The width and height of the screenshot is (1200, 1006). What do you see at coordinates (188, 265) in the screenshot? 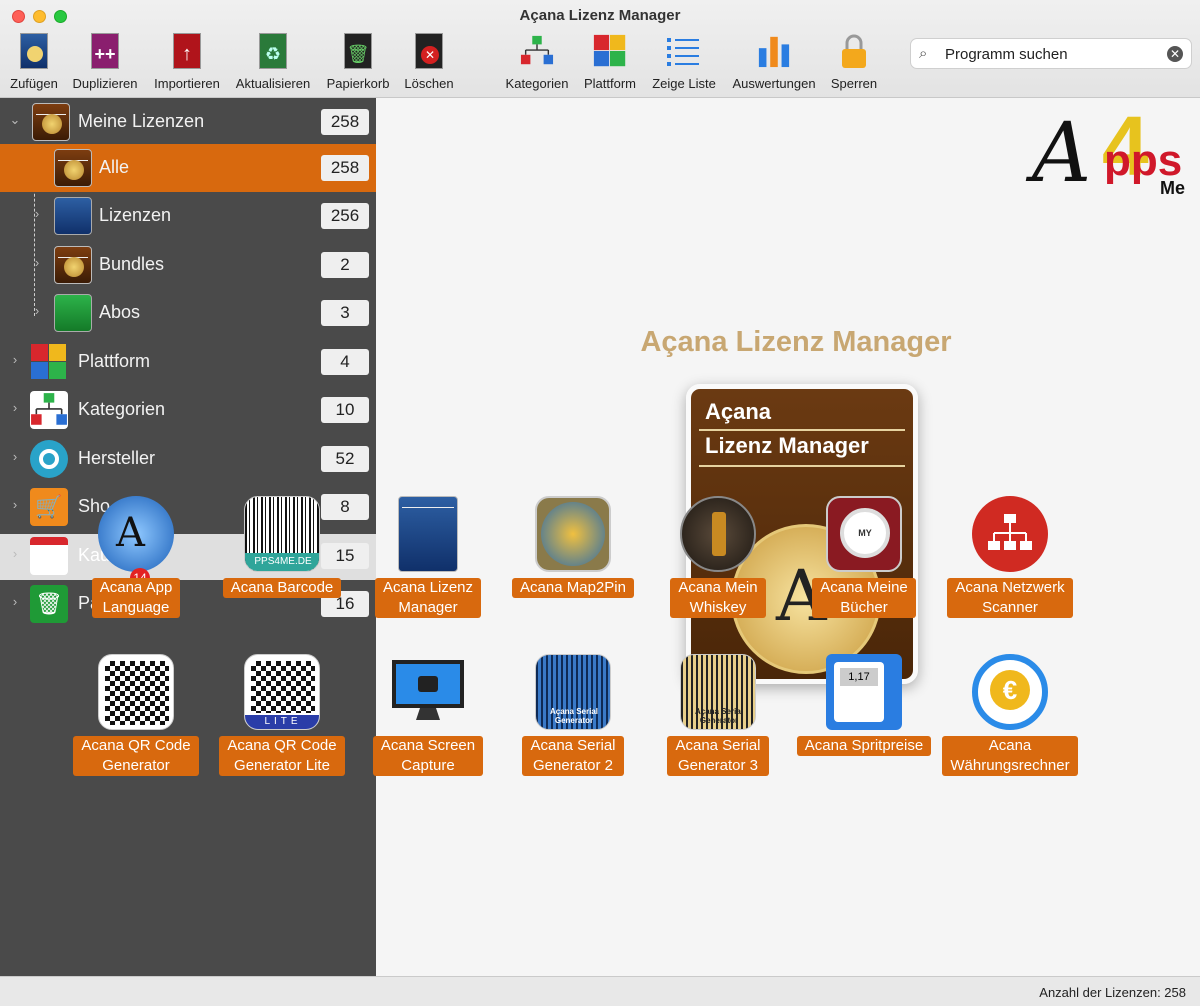
I see `sidebar-item-bundles: › Bundles 2` at bounding box center [188, 265].